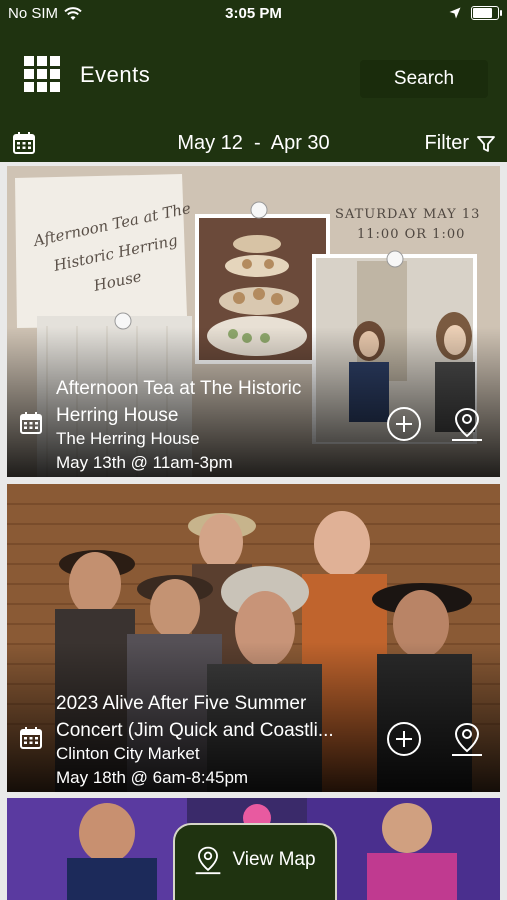 The height and width of the screenshot is (900, 507). I want to click on status-right, so click(475, 13).